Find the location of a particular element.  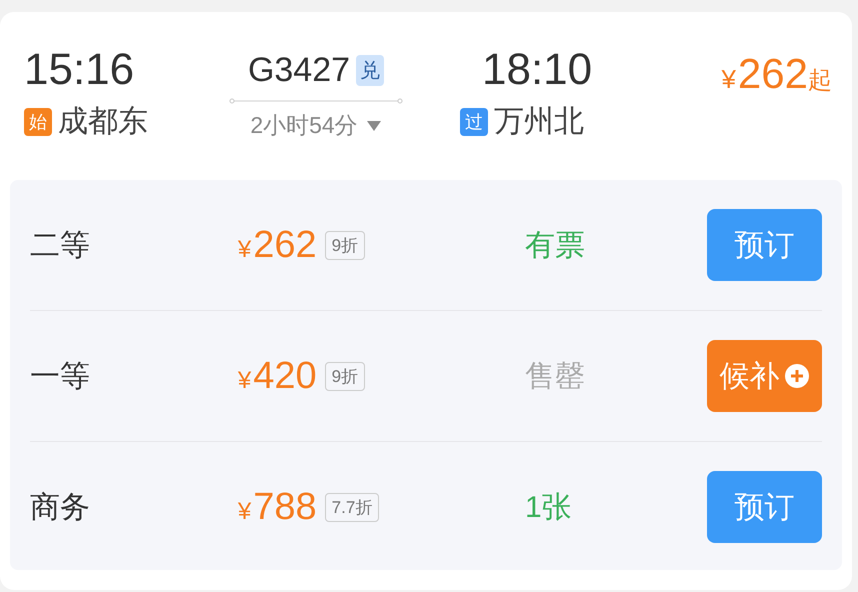

caret-icon is located at coordinates (374, 126).